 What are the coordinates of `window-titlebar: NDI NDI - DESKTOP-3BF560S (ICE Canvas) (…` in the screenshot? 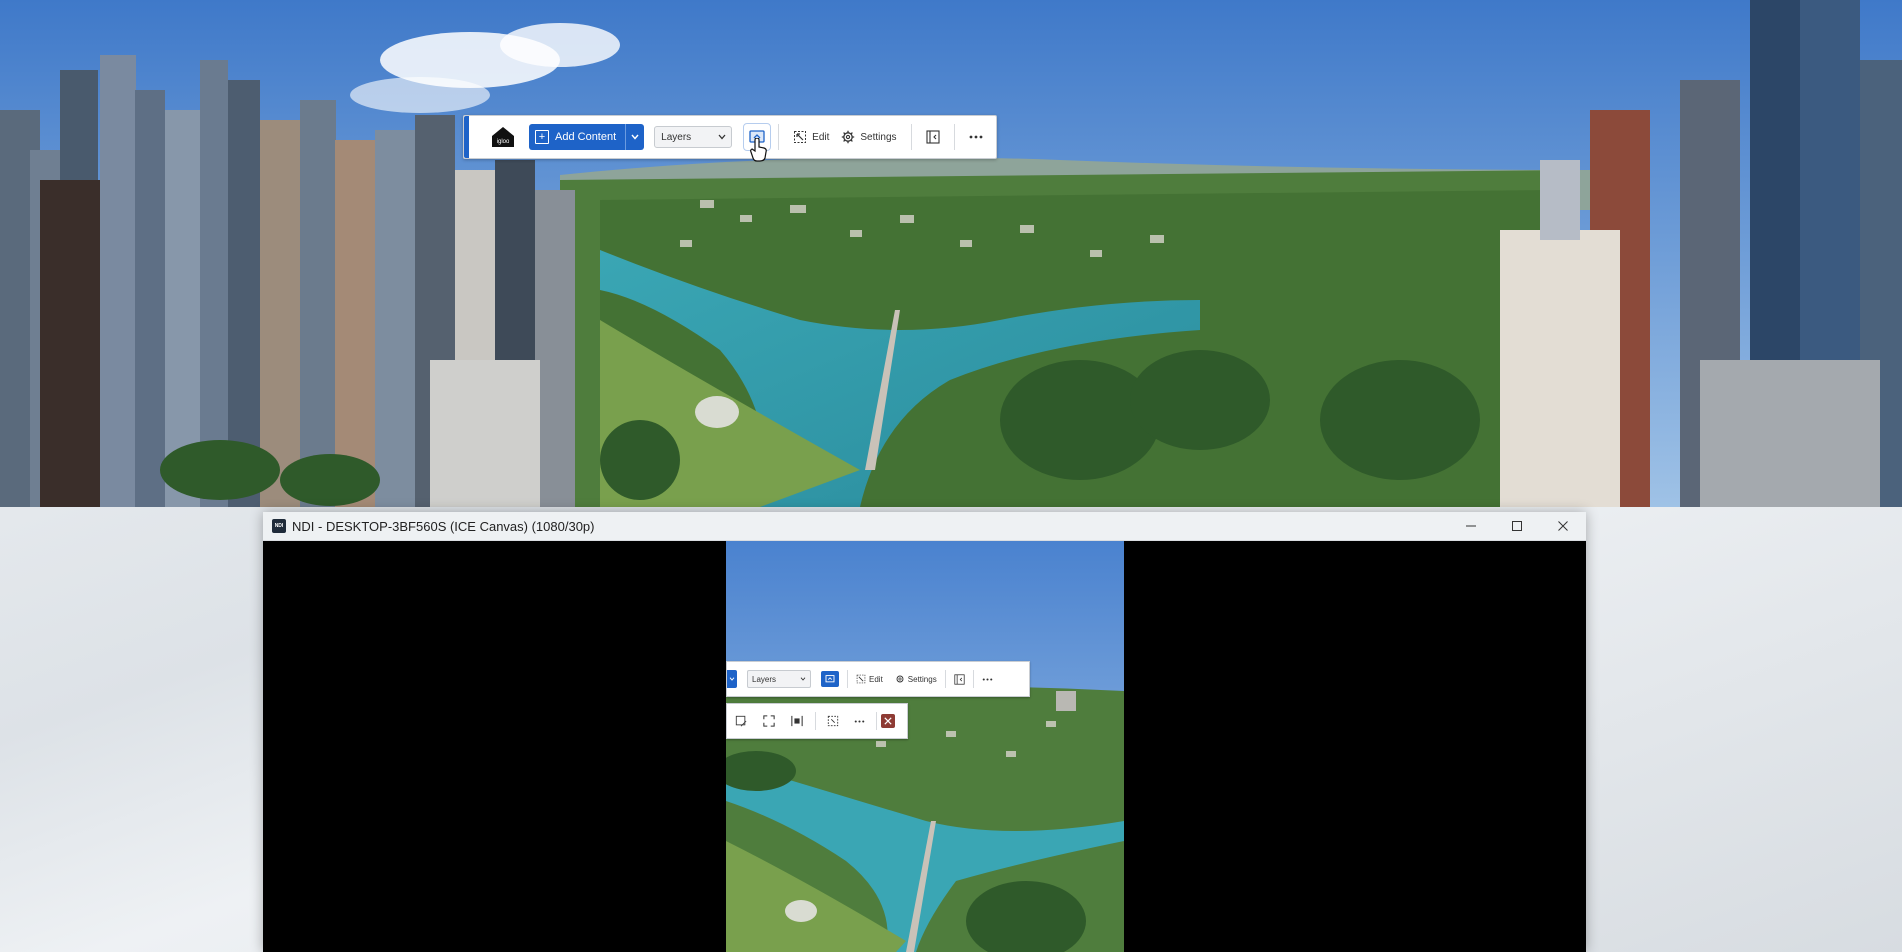 It's located at (924, 526).